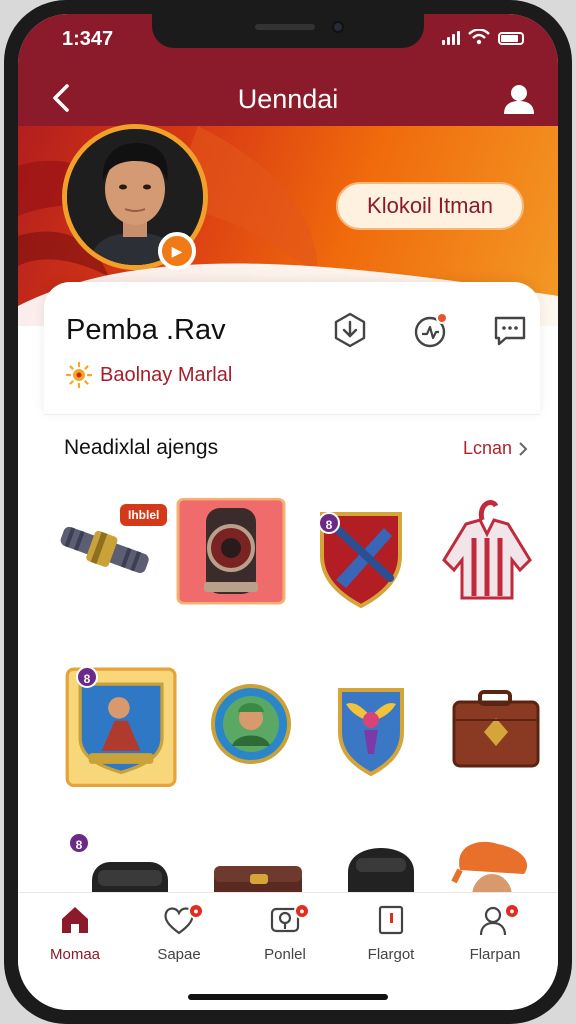 This screenshot has width=576, height=1024. Describe the element at coordinates (75, 954) in the screenshot. I see `nav-label: Momaa` at that location.